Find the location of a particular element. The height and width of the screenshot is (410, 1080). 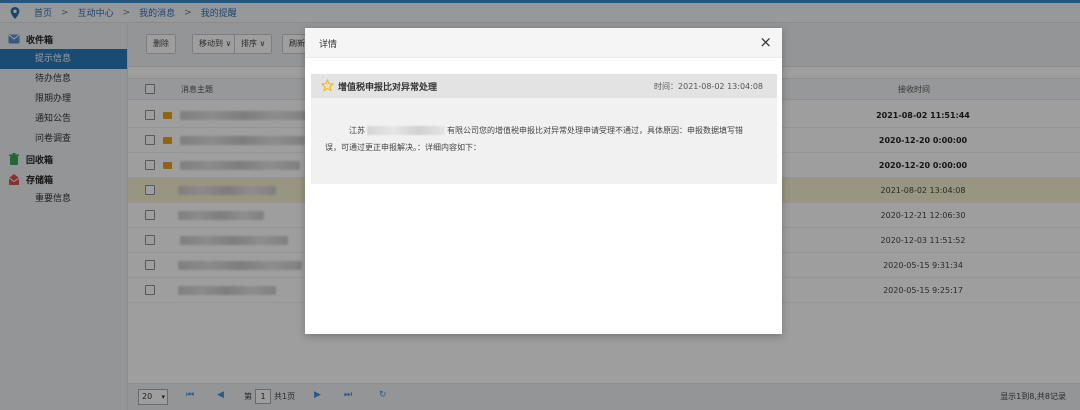

message-time: 时间：2021-08-02 13:04:08 is located at coordinates (708, 86).